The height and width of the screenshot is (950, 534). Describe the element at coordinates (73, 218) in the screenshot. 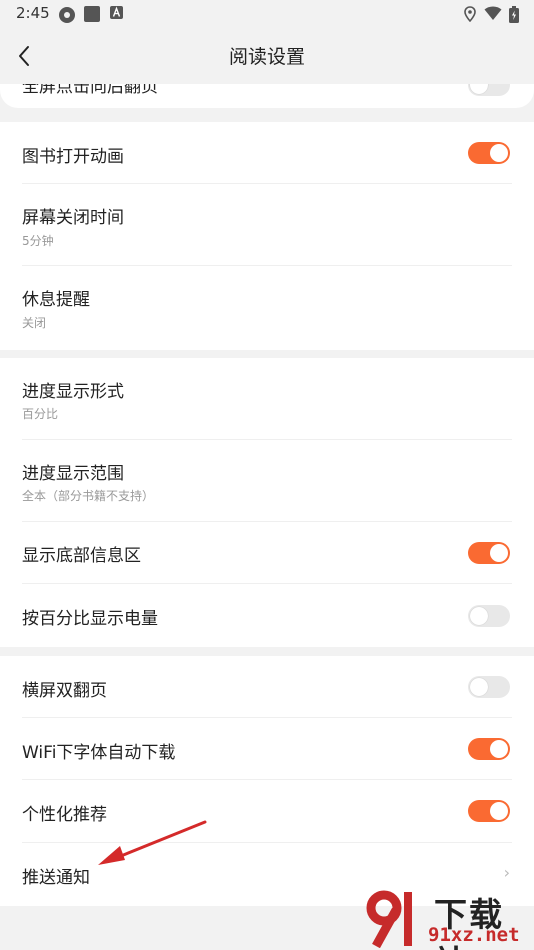

I see `setting-title: 屏幕关闭时间` at that location.